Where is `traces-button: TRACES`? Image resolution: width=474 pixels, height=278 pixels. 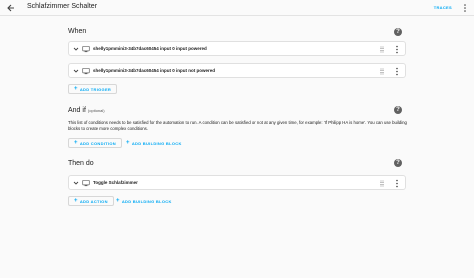
traces-button: TRACES is located at coordinates (443, 7).